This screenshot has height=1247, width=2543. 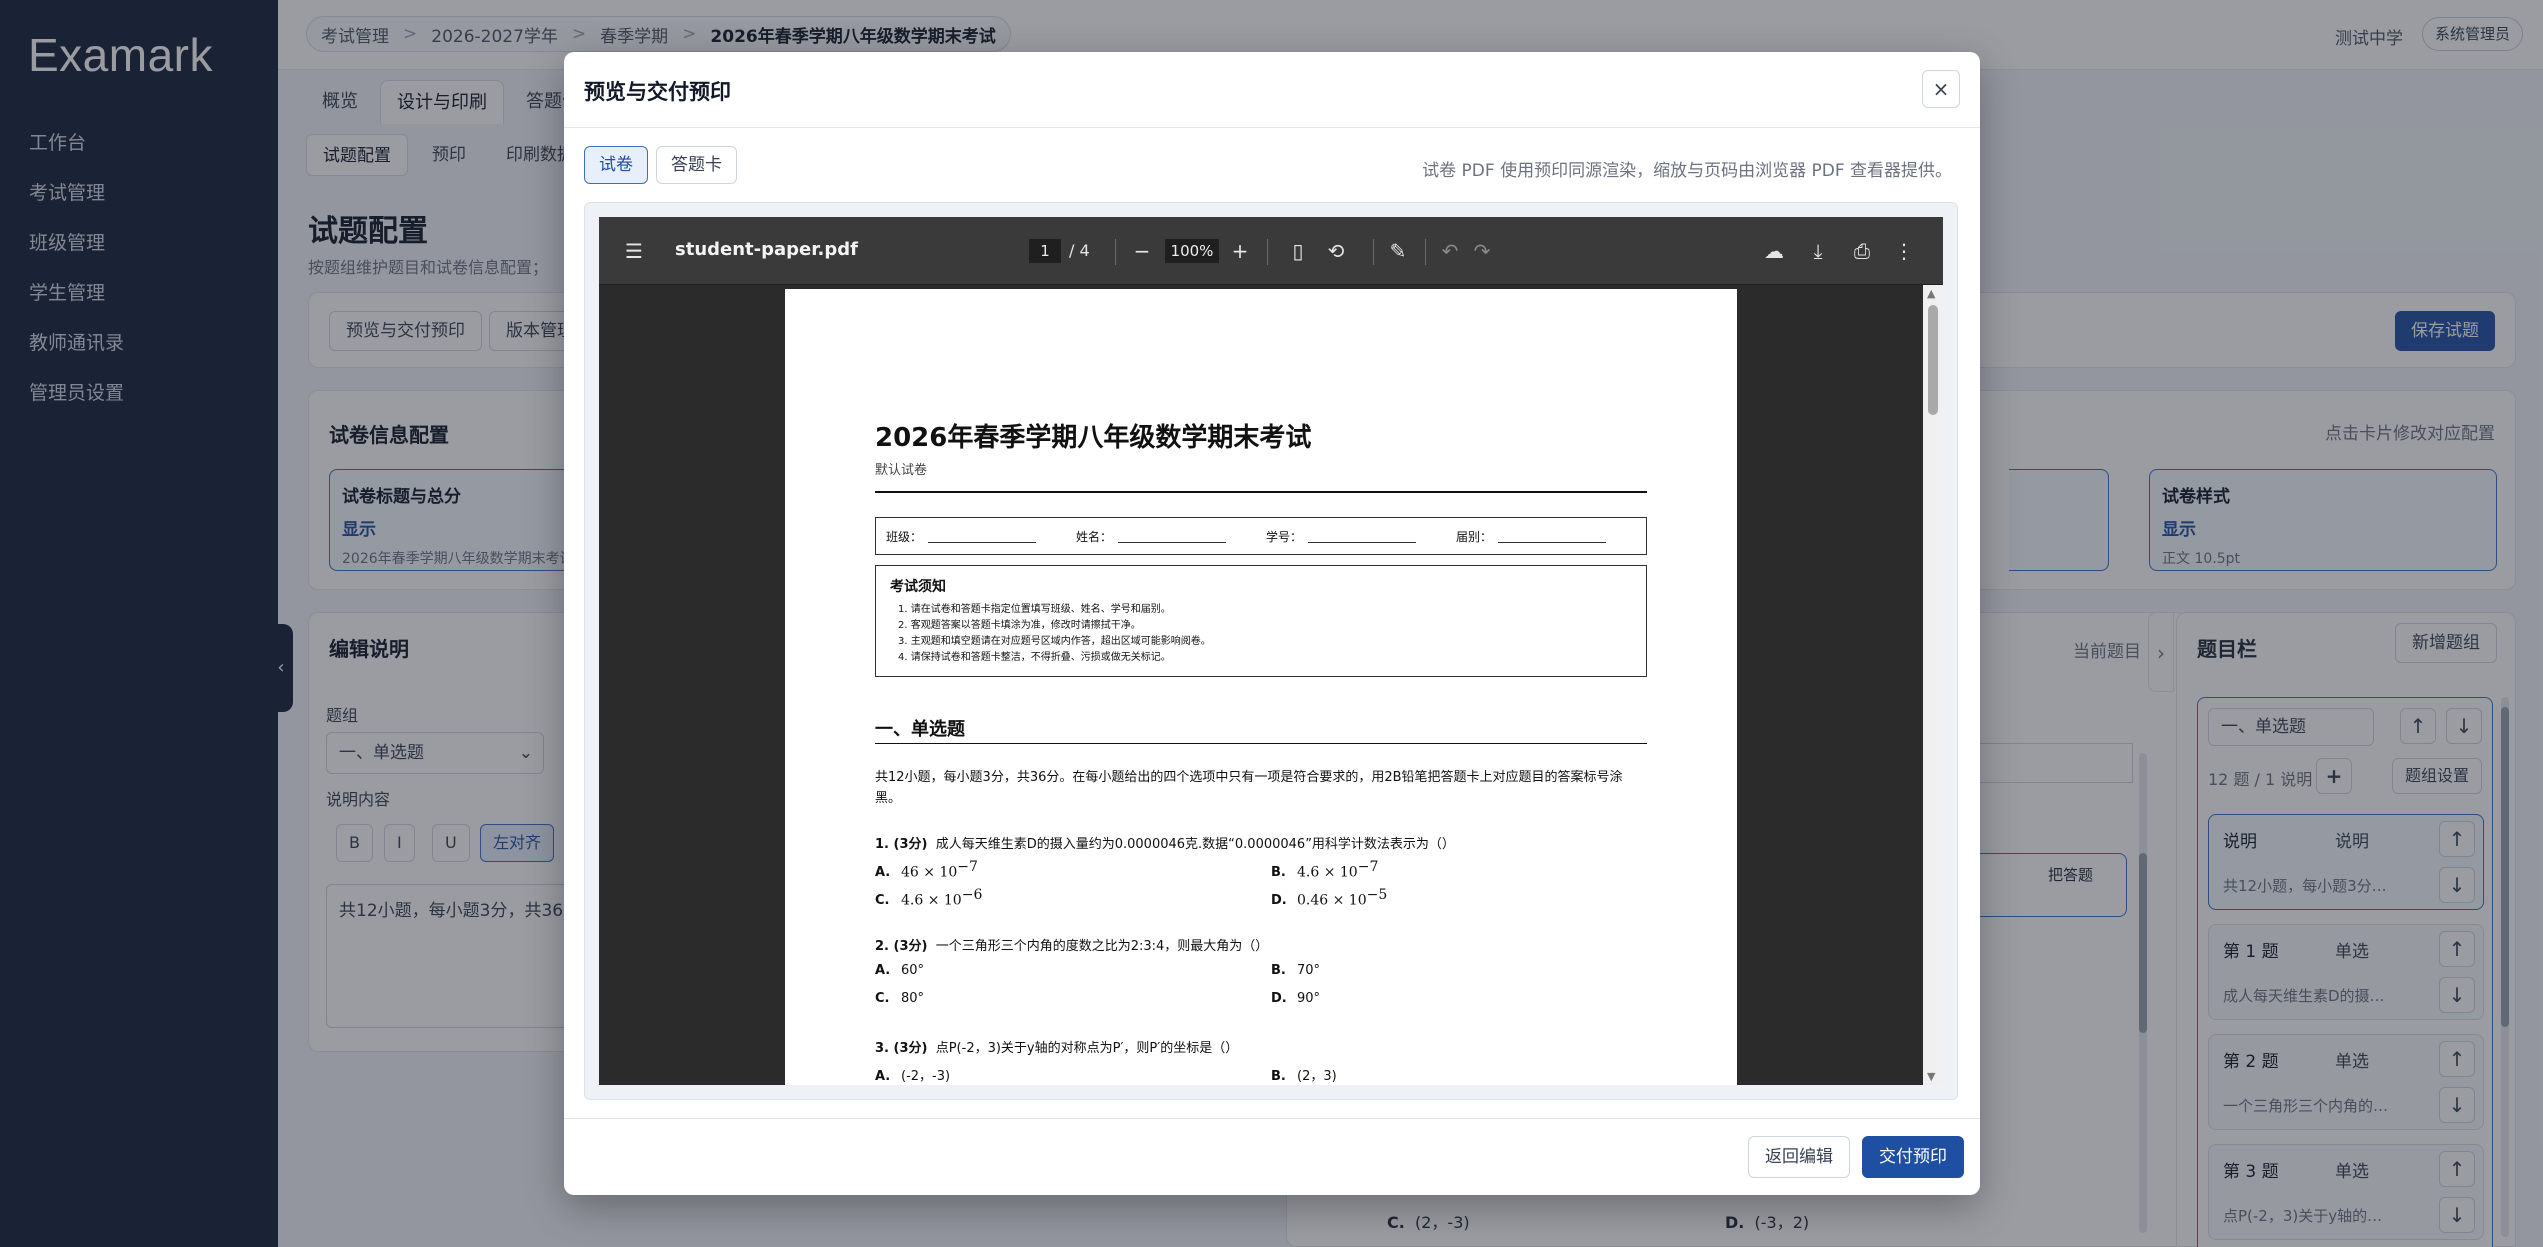 I want to click on question-stem: 3. (3分) 点P(-2，3)关于y轴的对称点为P′，则P′的坐标是（）, so click(x=1057, y=1048).